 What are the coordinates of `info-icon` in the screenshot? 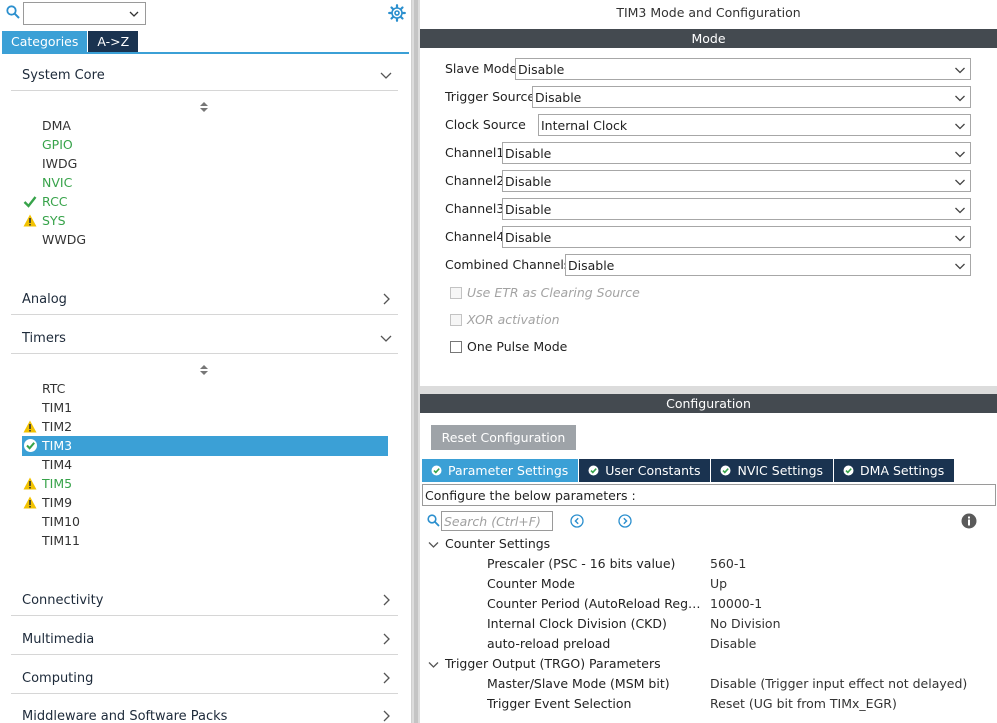 It's located at (969, 521).